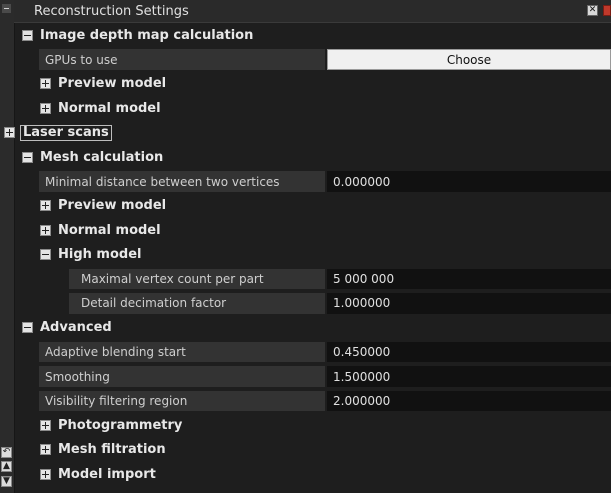  I want to click on prop-max-vertex: Maximal vertex count per part 5 000 000, so click(312, 279).